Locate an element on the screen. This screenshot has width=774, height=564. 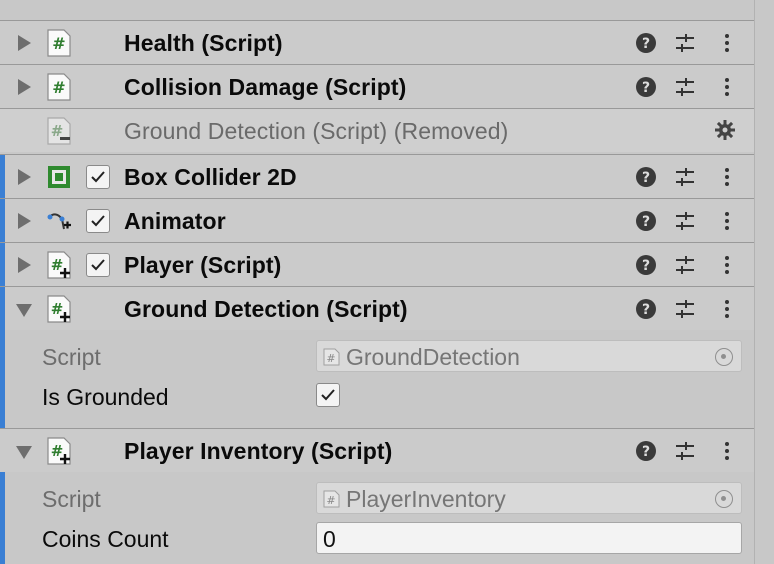
component-title: Box Collider 2D is located at coordinates (210, 177).